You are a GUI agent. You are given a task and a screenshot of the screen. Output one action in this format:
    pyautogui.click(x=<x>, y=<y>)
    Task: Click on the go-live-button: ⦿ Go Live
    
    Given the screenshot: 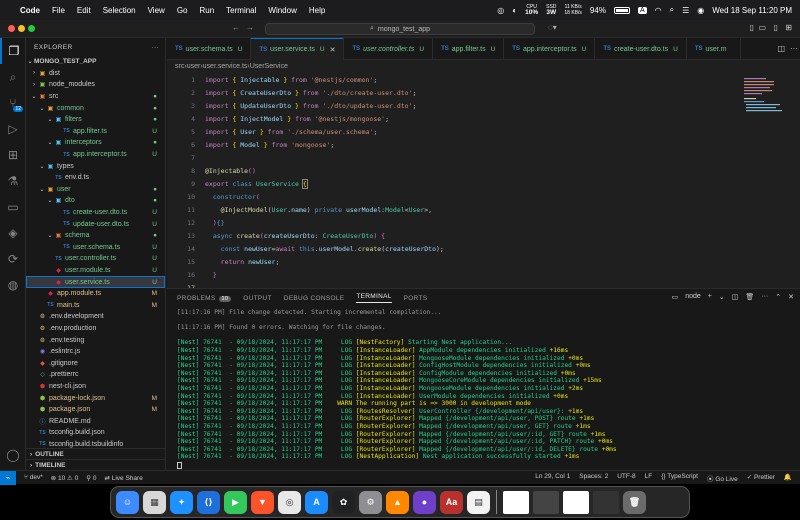 What is the action you would take?
    pyautogui.click(x=722, y=478)
    